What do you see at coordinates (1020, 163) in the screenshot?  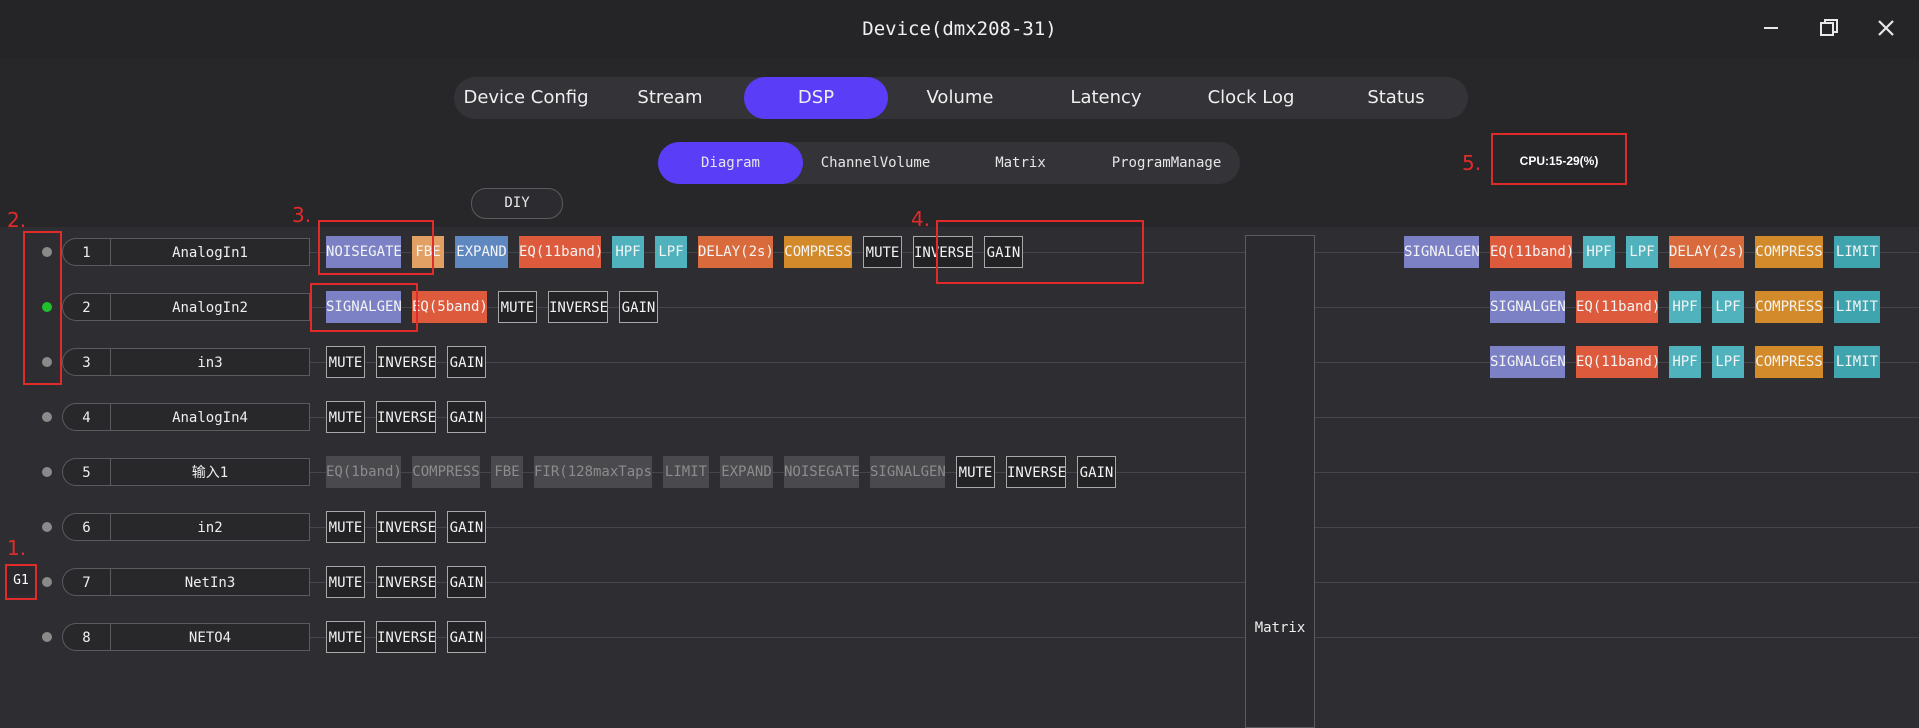 I see `subtab-matrix: Matrix` at bounding box center [1020, 163].